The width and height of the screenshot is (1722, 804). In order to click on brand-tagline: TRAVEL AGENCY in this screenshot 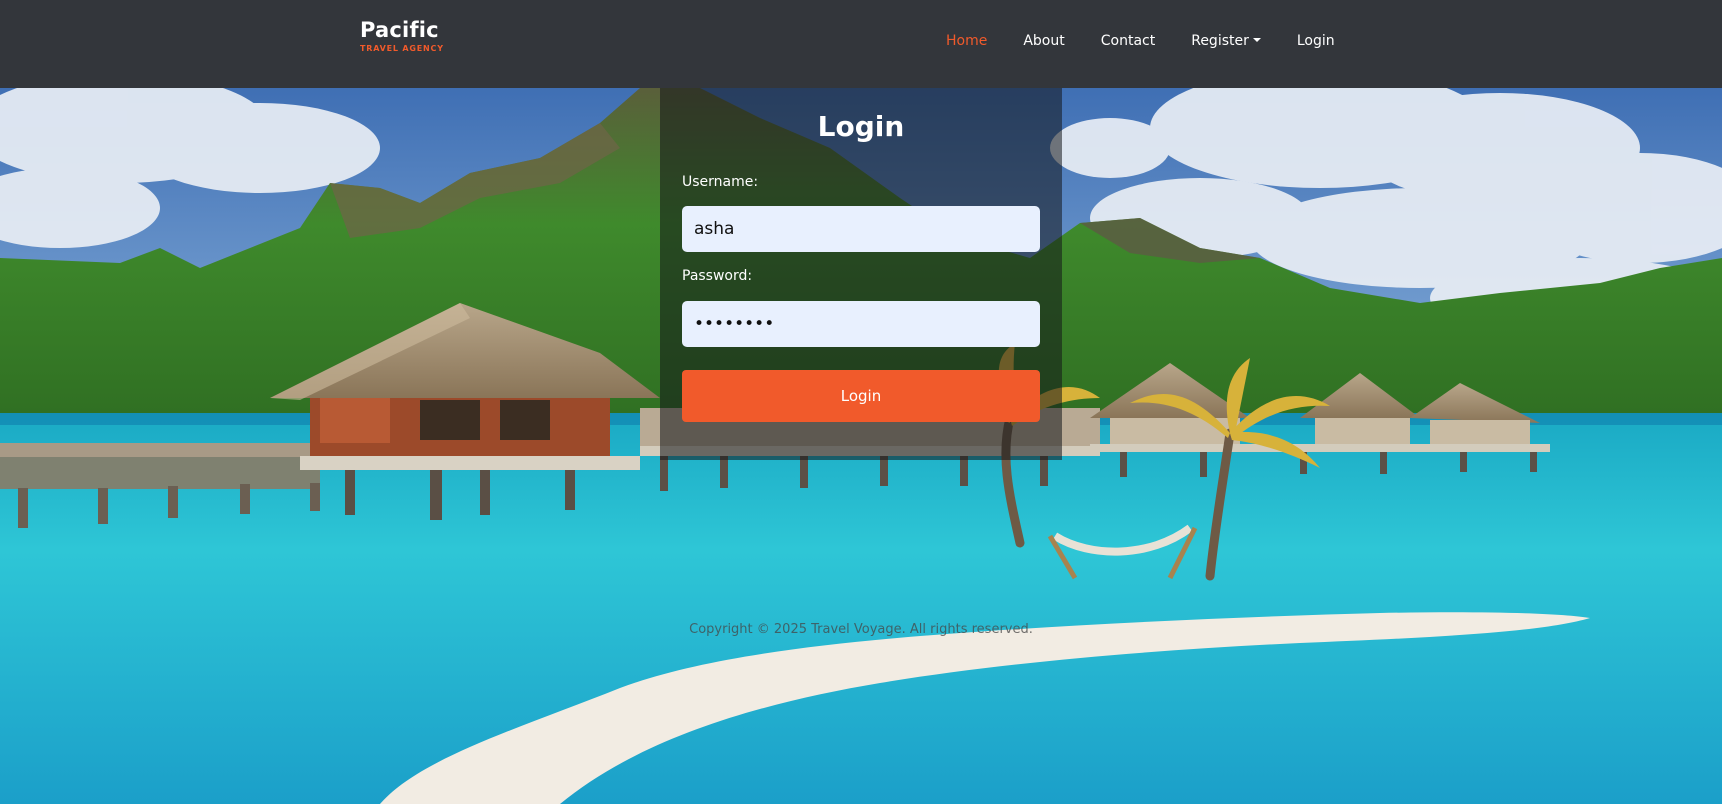, I will do `click(402, 48)`.